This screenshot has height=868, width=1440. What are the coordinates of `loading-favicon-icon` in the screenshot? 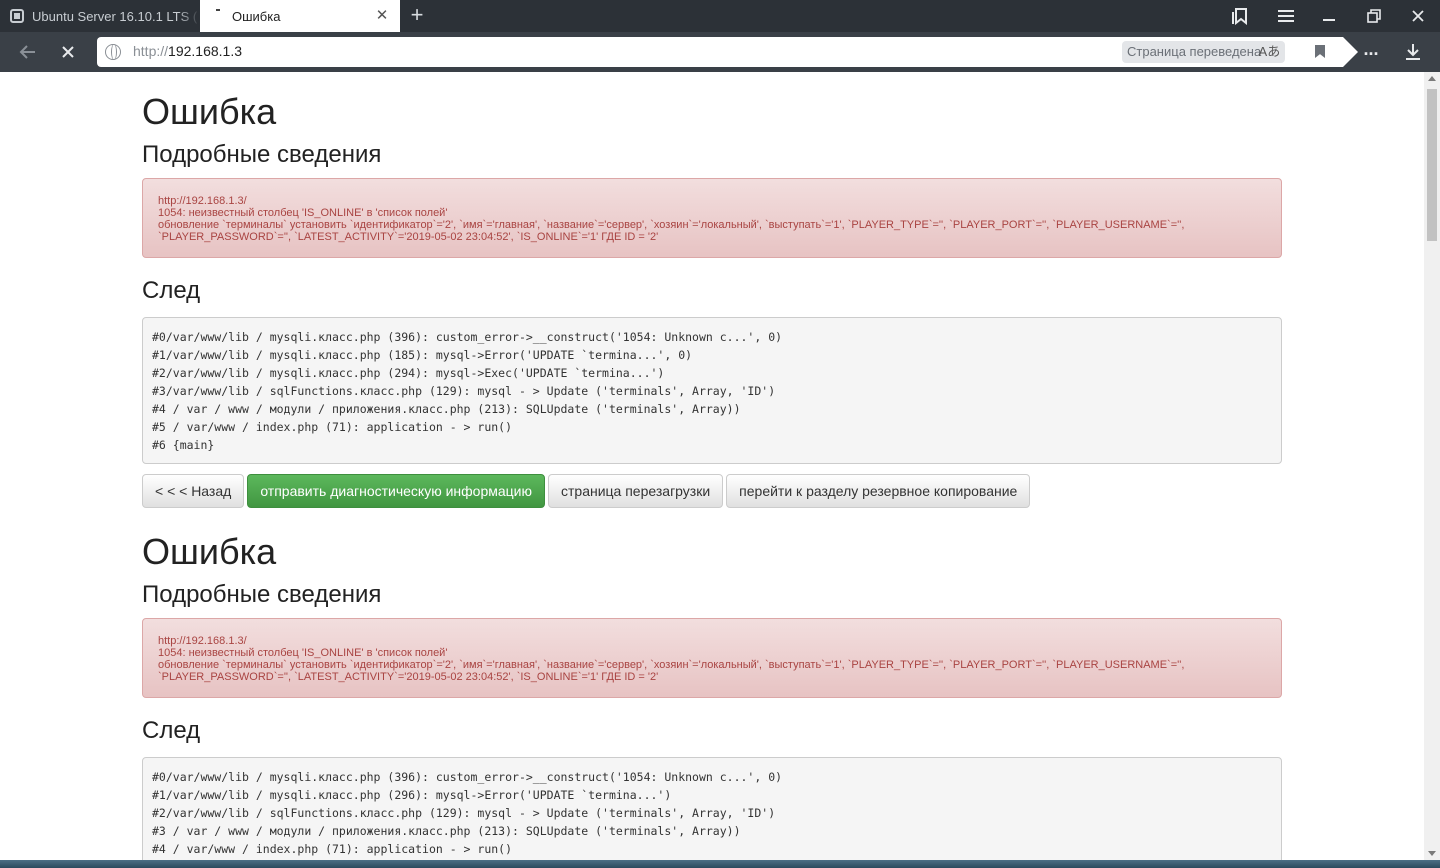 It's located at (221, 16).